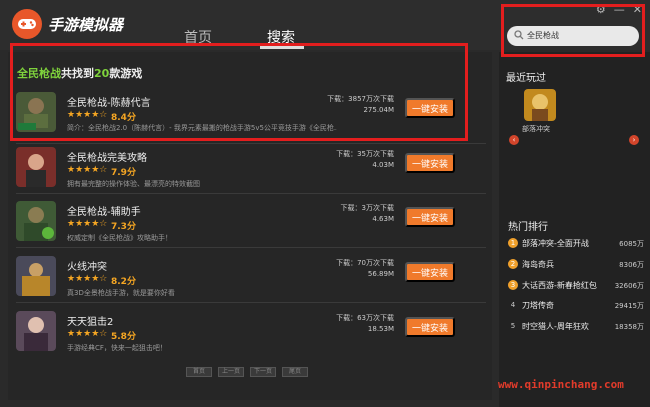 This screenshot has width=650, height=407. I want to click on rank-name: 部落冲突-全面开战, so click(555, 243).